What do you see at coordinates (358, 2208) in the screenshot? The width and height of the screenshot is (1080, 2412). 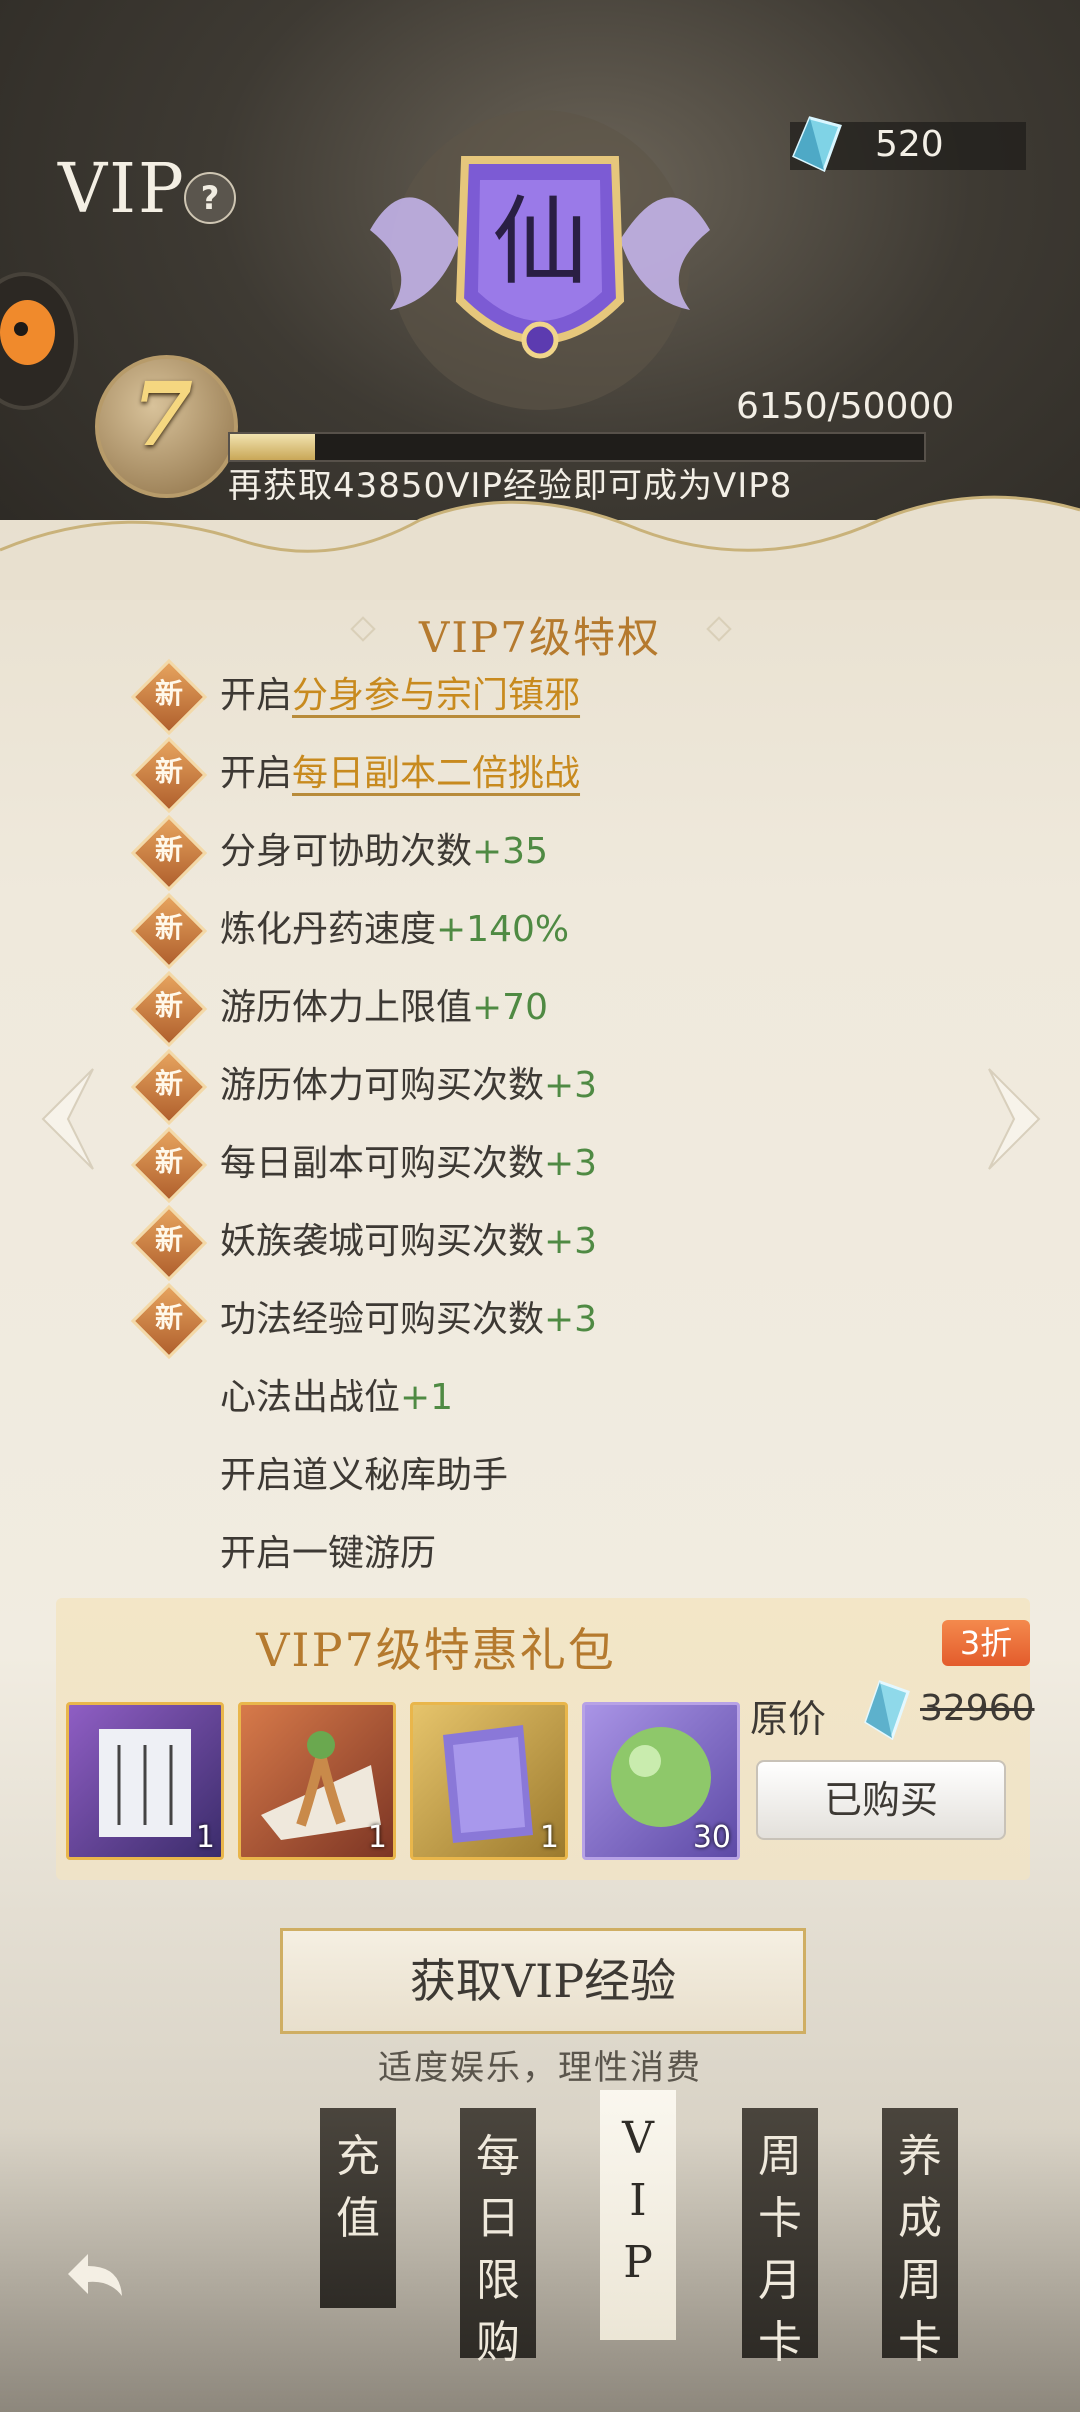 I see `tab-1: 充值` at bounding box center [358, 2208].